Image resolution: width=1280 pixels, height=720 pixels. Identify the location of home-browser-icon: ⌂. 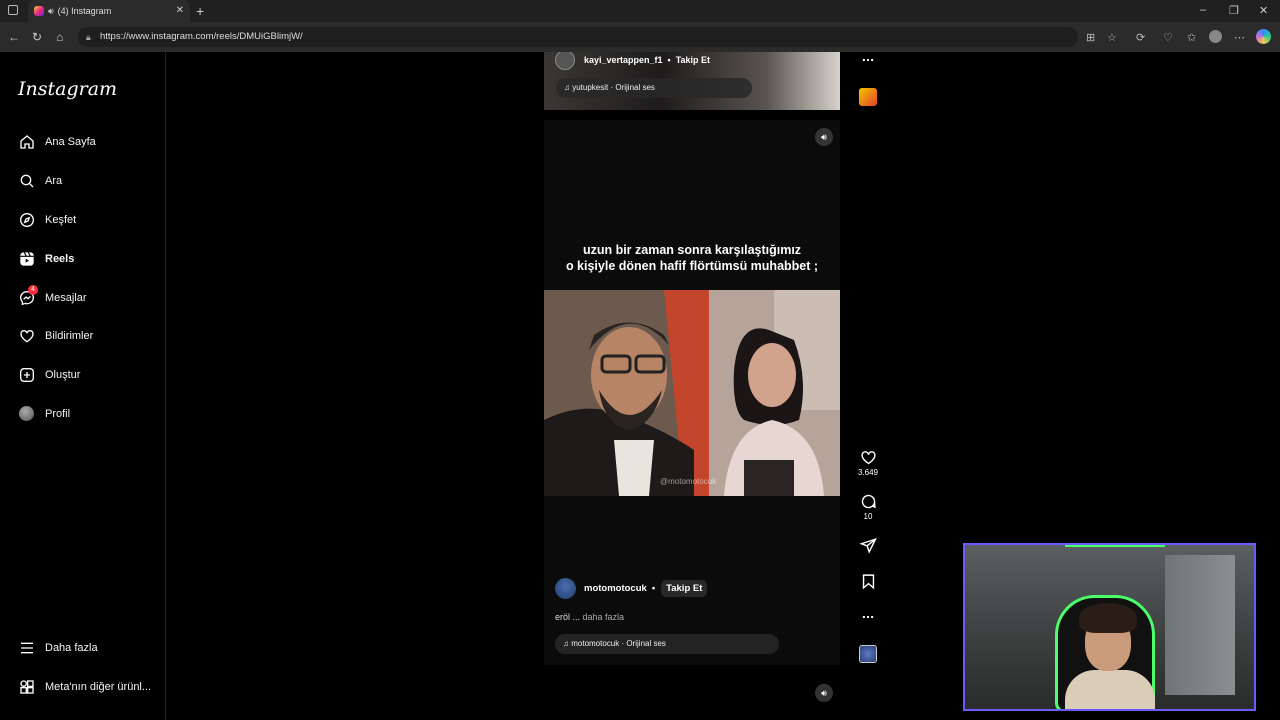
(59, 37).